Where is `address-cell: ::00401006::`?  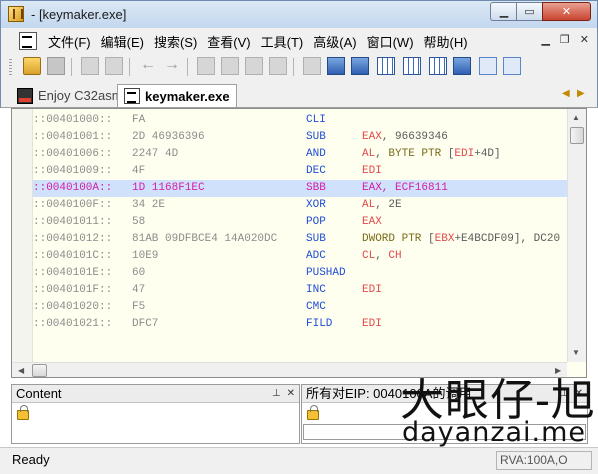 address-cell: ::00401006:: is located at coordinates (73, 154).